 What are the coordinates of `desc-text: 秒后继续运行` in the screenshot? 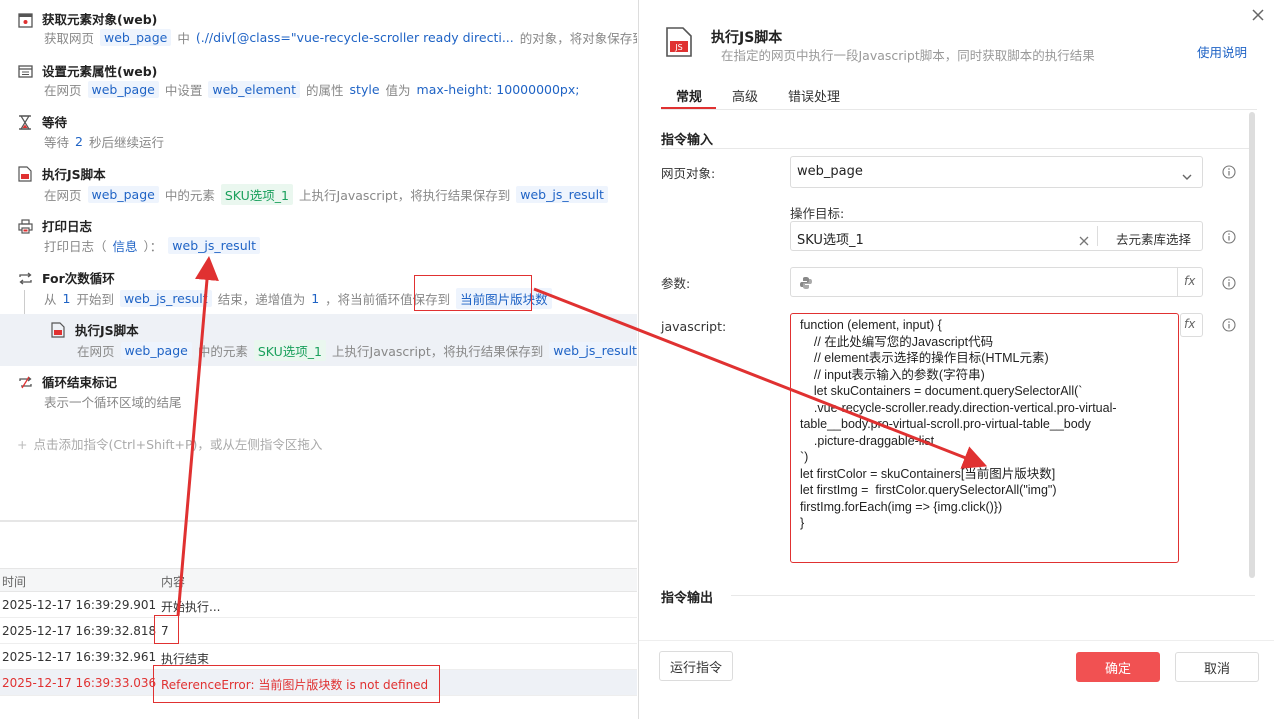 It's located at (126, 142).